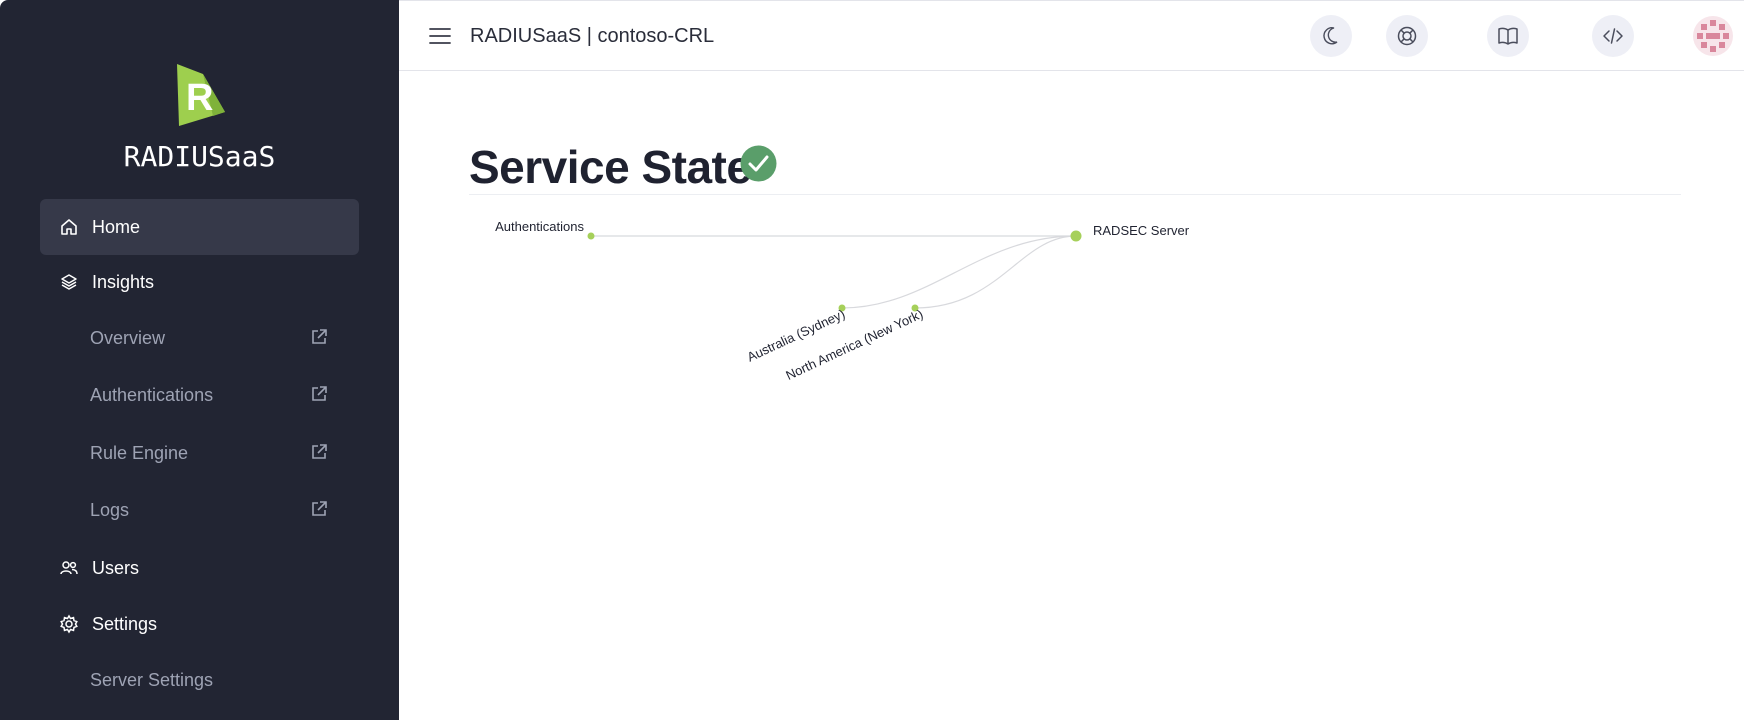  What do you see at coordinates (116, 567) in the screenshot?
I see `sidebar-item-label: Users` at bounding box center [116, 567].